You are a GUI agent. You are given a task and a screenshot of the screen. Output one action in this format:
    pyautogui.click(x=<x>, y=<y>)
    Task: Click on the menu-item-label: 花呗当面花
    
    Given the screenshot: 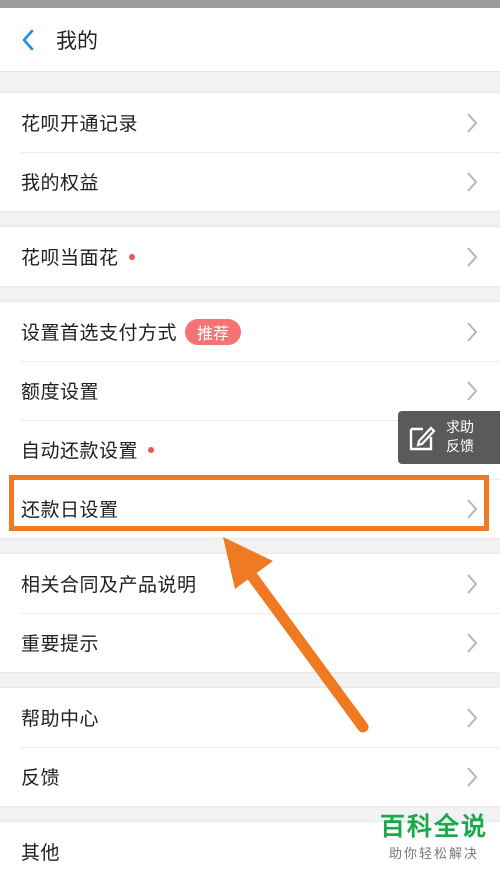 What is the action you would take?
    pyautogui.click(x=70, y=258)
    